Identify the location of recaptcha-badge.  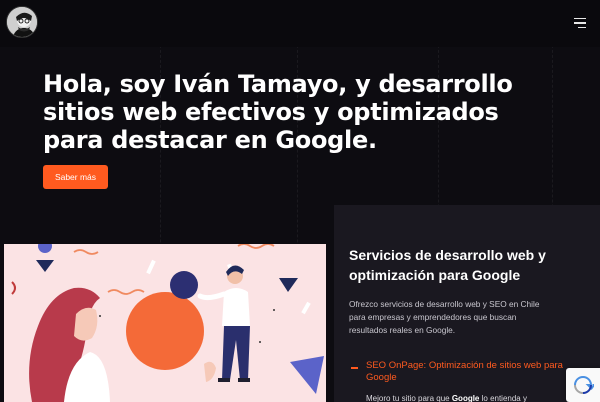
(583, 385).